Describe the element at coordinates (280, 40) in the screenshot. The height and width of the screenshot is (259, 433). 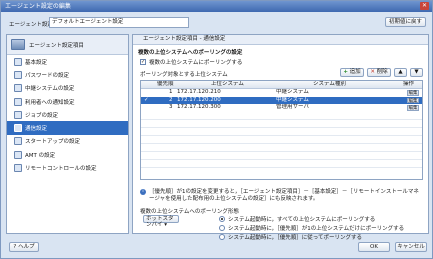
I see `breadcrumb: エージェント設定項目 - 通信設定` at that location.